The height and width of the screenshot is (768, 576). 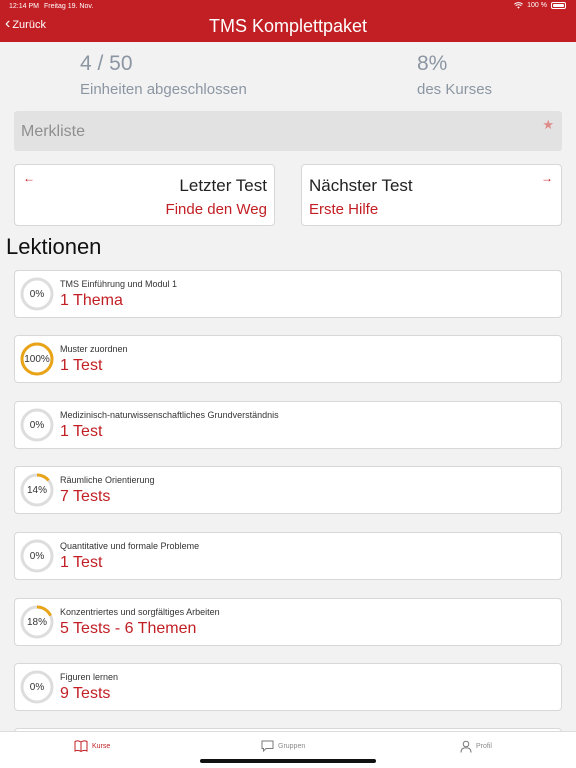 What do you see at coordinates (36, 622) in the screenshot?
I see `progress-percent: 18%` at bounding box center [36, 622].